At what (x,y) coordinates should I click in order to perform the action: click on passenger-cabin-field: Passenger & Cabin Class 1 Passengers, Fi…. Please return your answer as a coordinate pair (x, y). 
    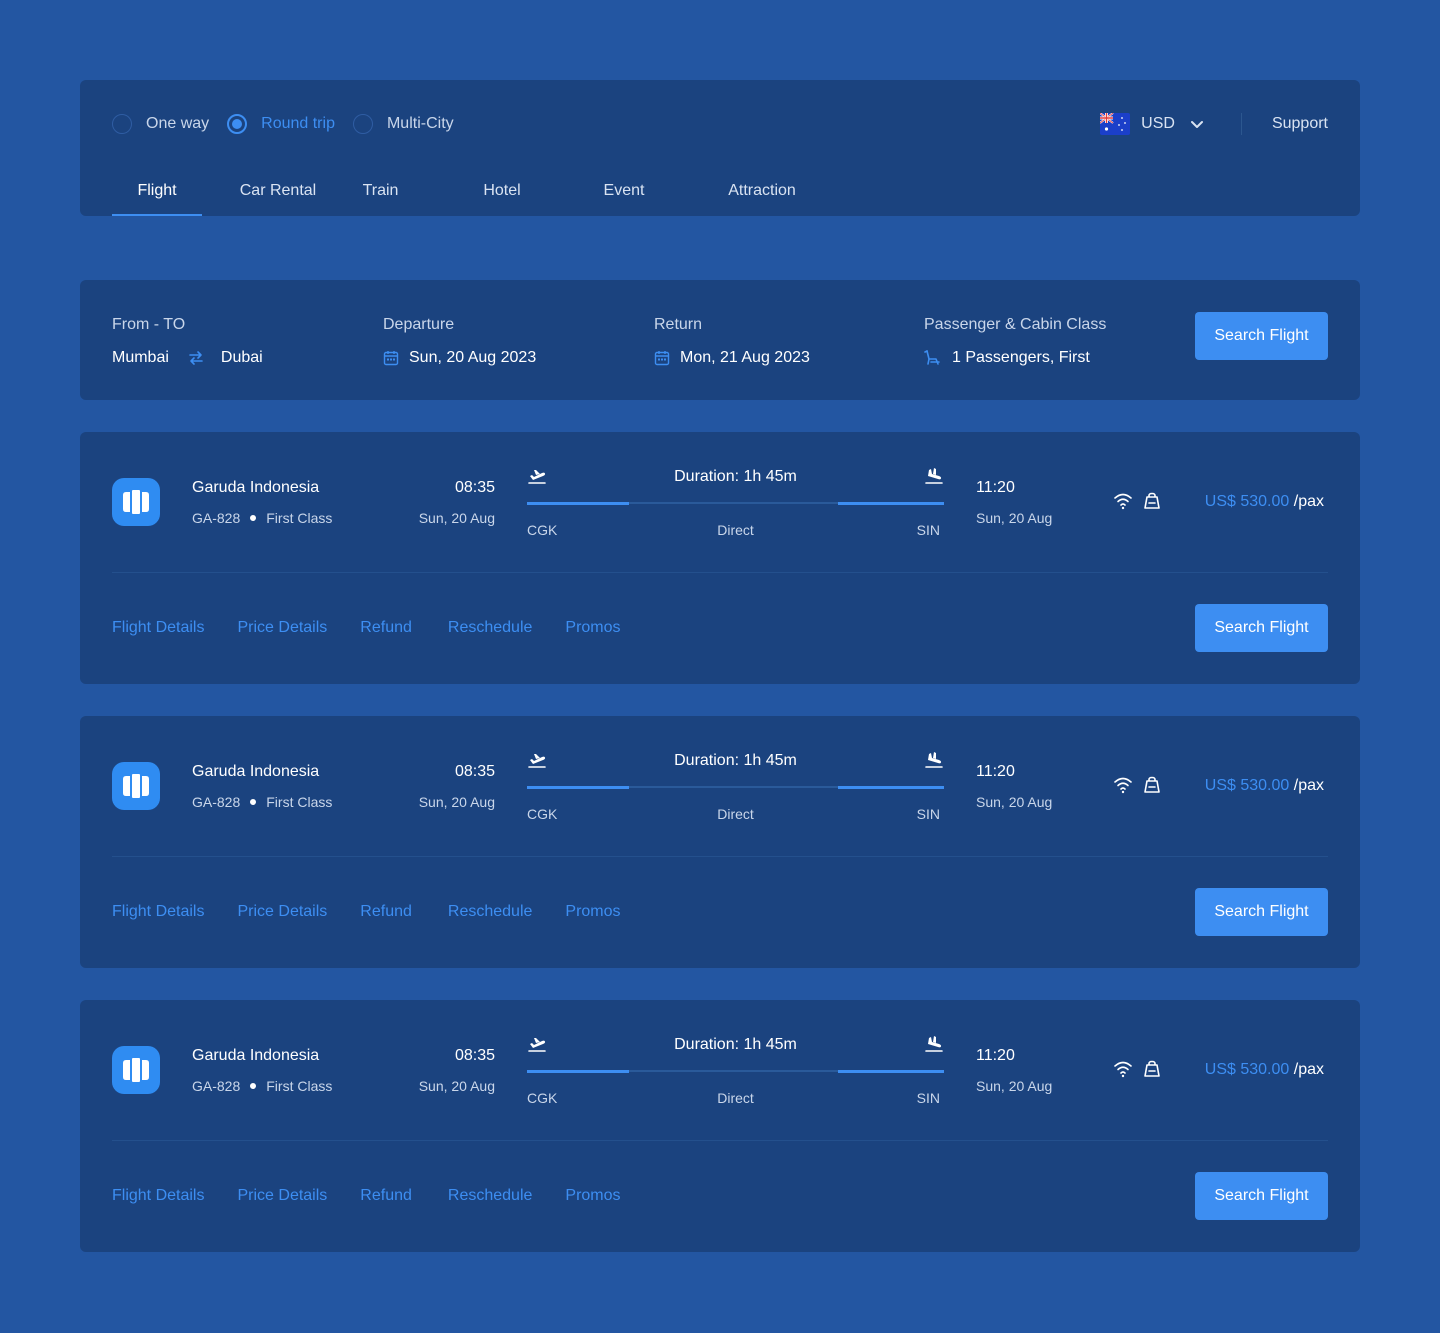
    Looking at the image, I should click on (1015, 342).